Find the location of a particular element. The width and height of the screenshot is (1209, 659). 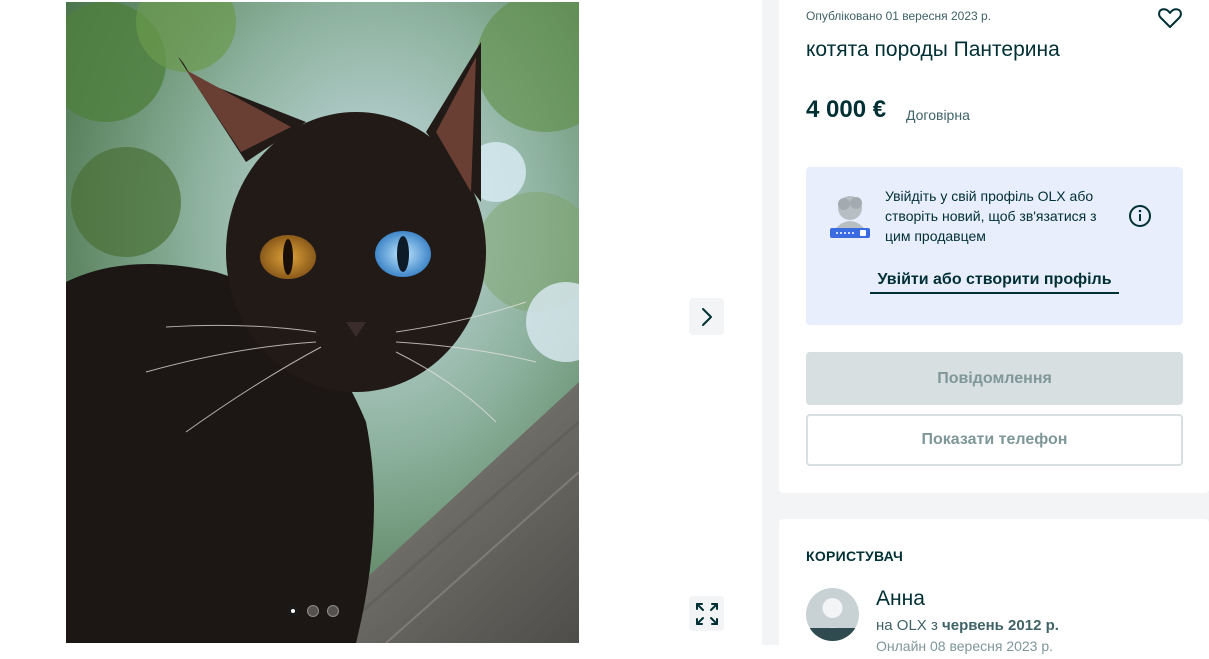

gallery-dots is located at coordinates (313, 611).